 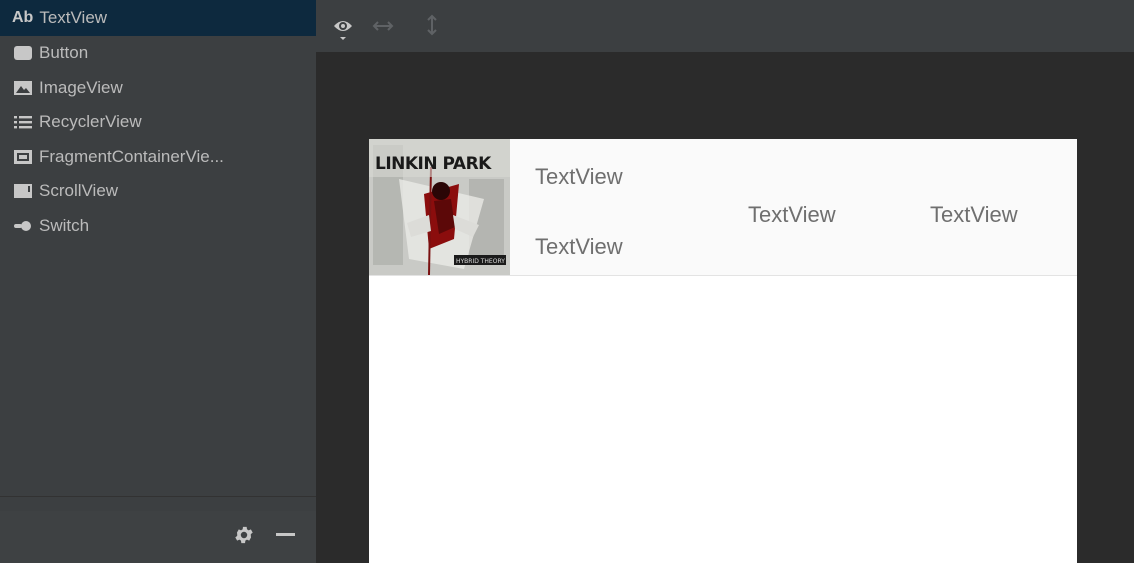 What do you see at coordinates (23, 122) in the screenshot?
I see `list-icon` at bounding box center [23, 122].